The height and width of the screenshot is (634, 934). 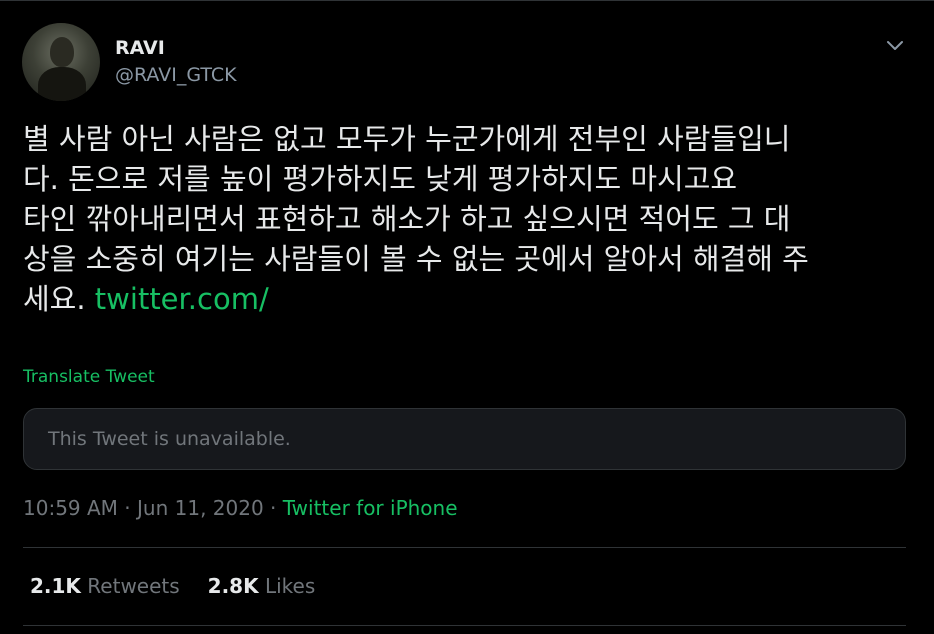 What do you see at coordinates (407, 139) in the screenshot?
I see `tweet-line: 별 사람 아닌 사람은 없고 모두가 누군가에게 전부인 사람들입니` at bounding box center [407, 139].